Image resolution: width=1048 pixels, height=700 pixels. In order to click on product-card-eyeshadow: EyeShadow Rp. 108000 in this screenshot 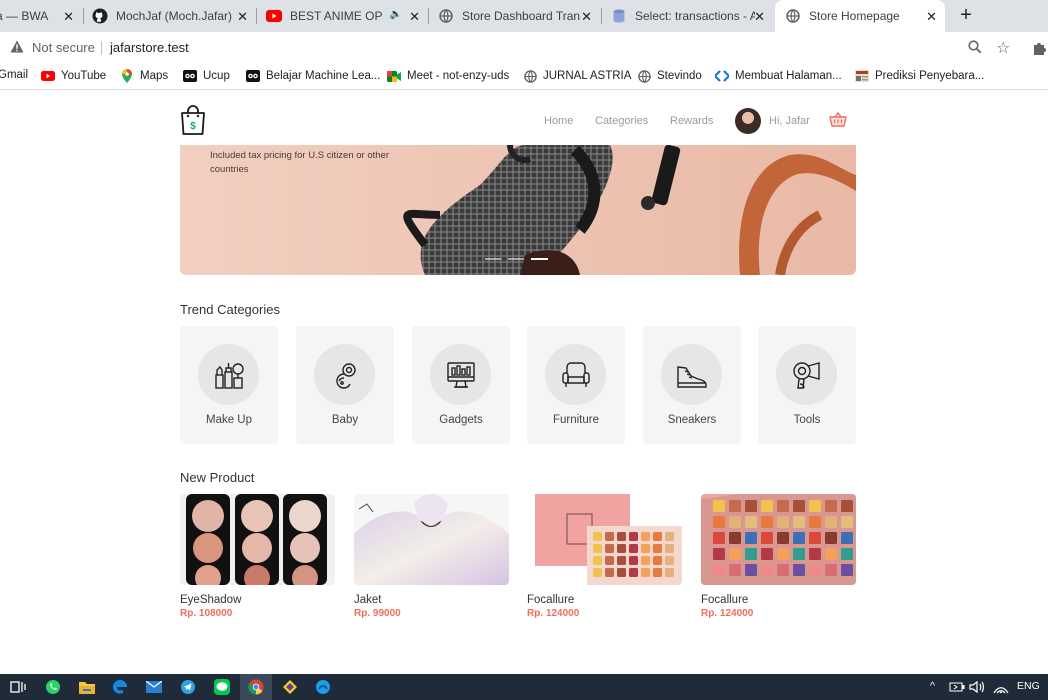, I will do `click(257, 556)`.